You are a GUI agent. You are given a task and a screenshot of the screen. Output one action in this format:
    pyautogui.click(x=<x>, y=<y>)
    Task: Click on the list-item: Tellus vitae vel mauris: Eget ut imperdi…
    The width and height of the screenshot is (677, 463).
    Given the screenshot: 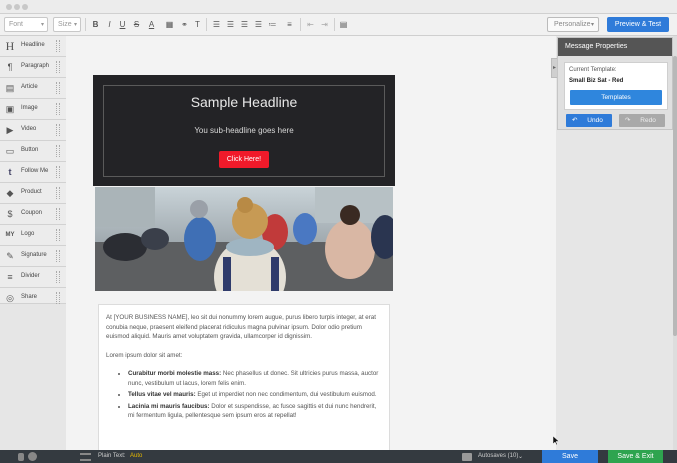 What is the action you would take?
    pyautogui.click(x=255, y=395)
    